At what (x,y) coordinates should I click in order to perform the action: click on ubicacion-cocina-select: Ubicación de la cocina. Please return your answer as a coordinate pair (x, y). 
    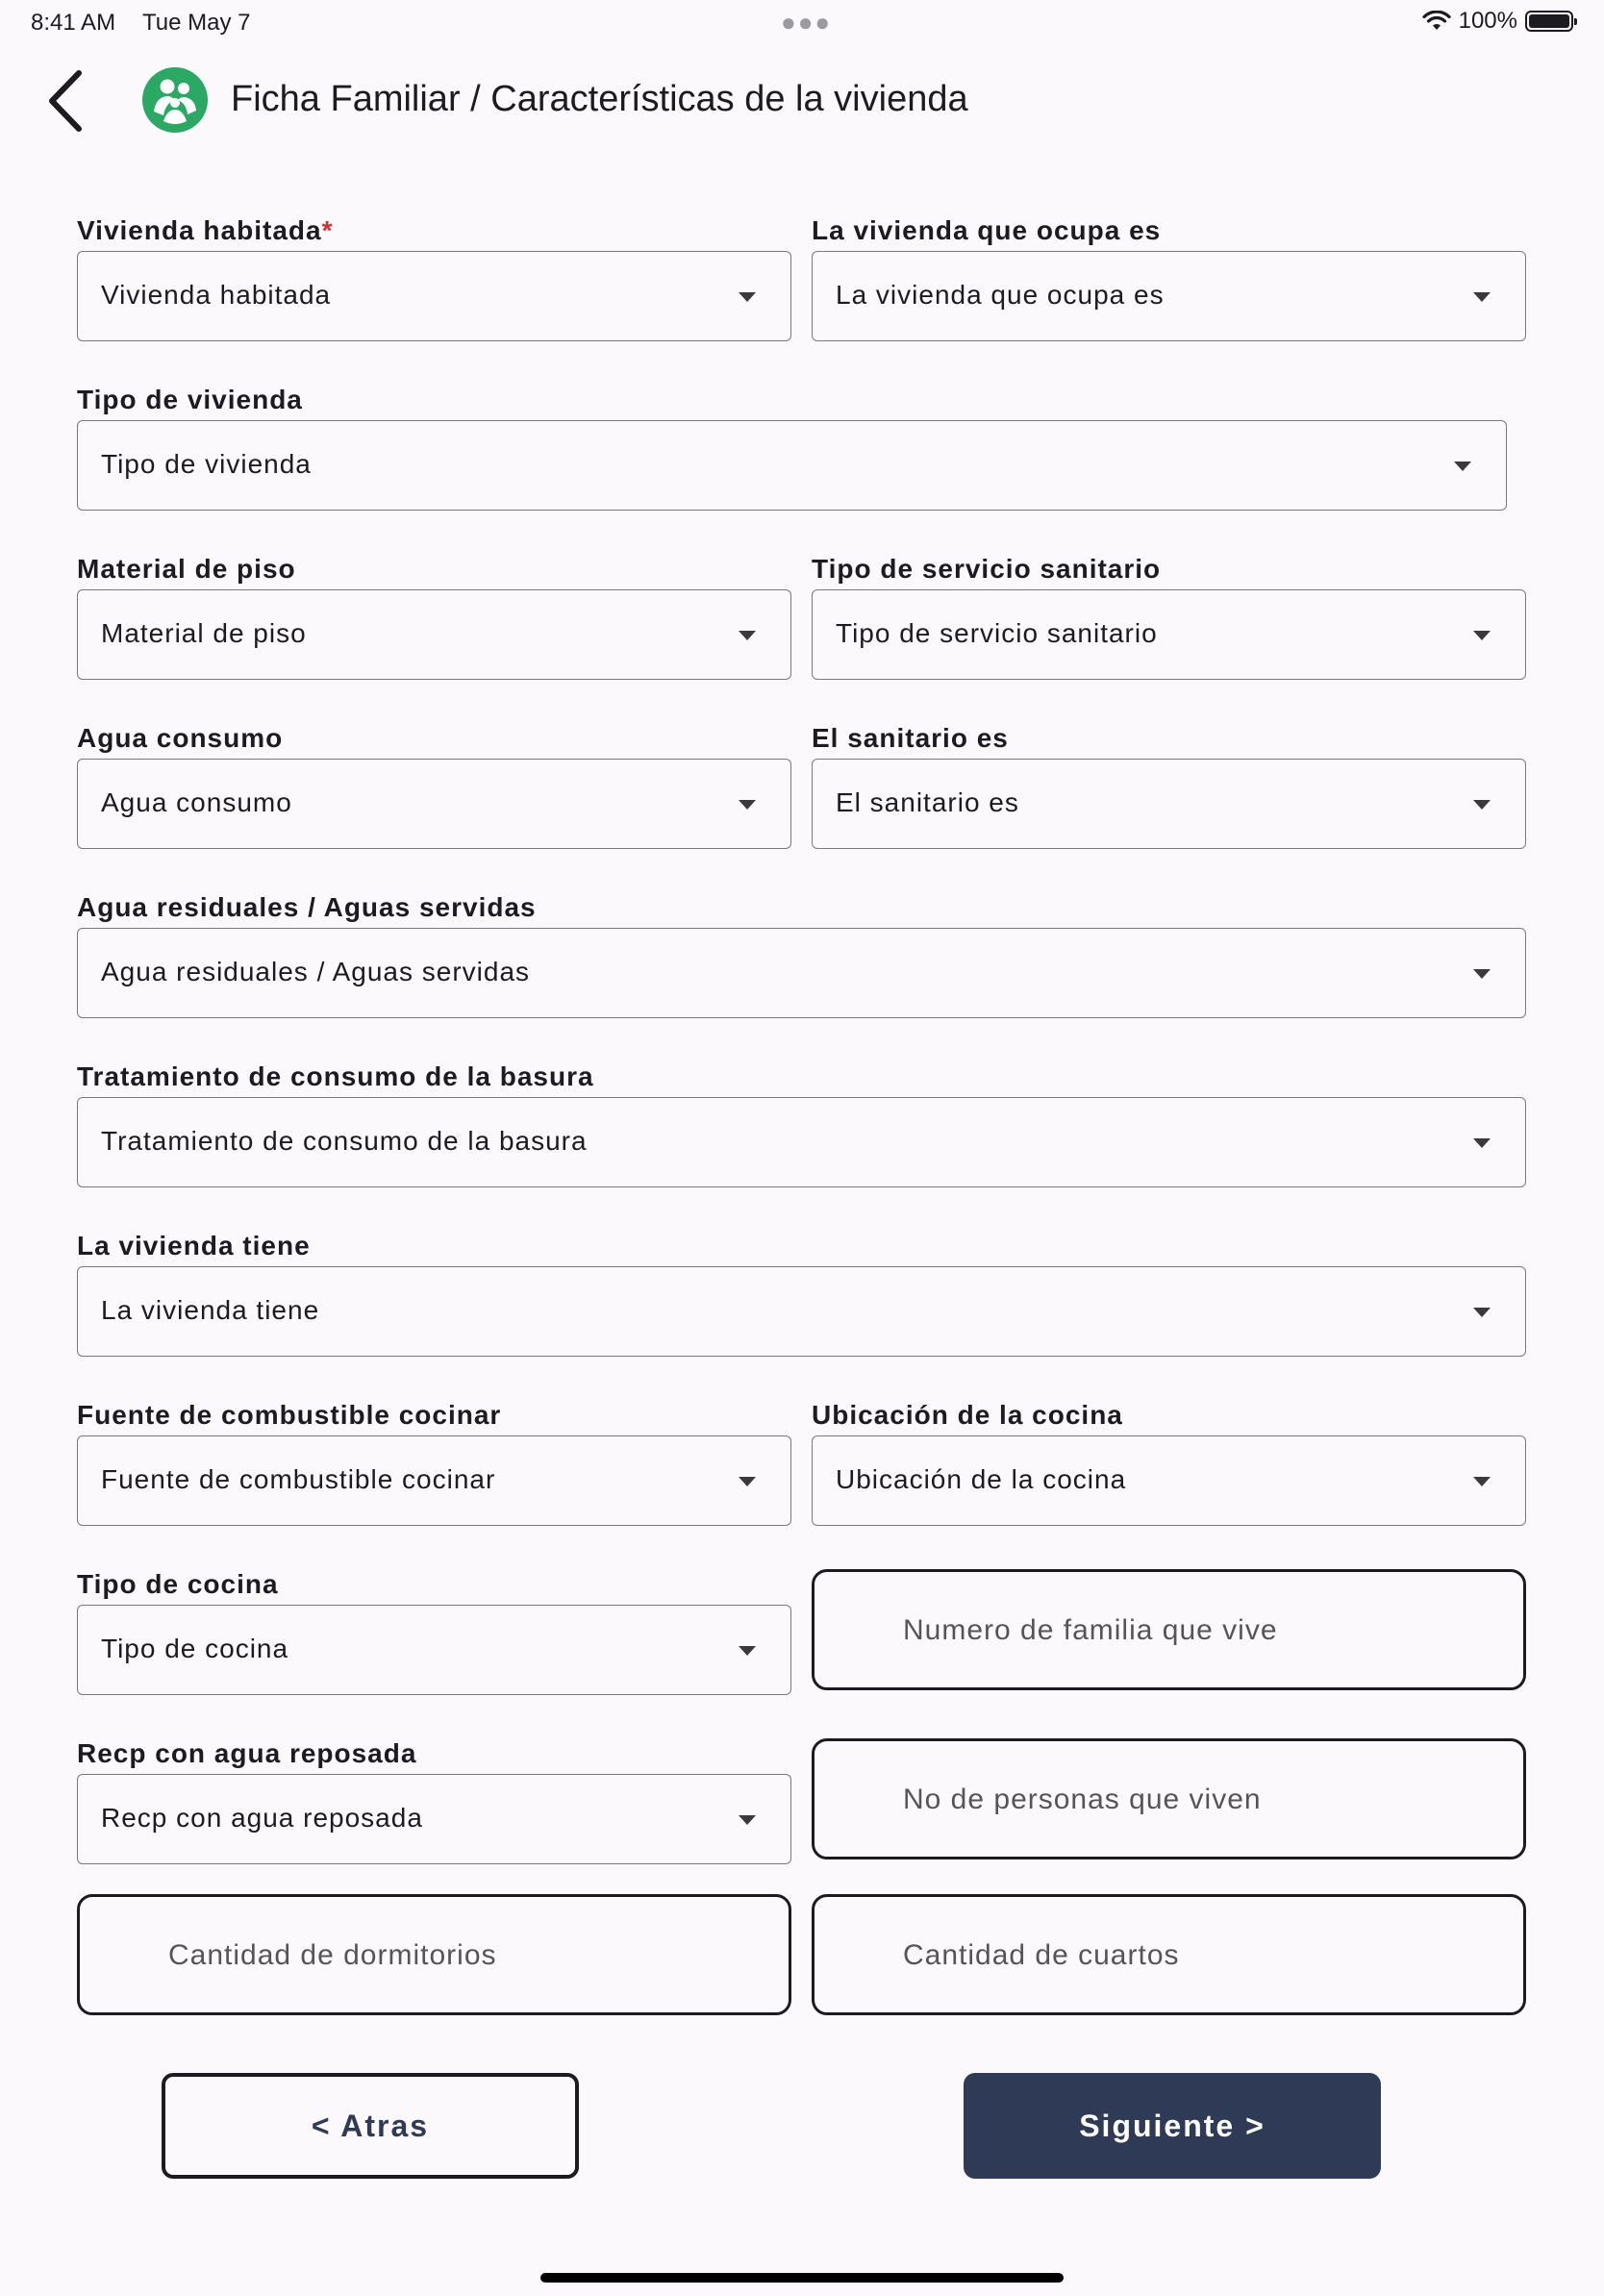
    Looking at the image, I should click on (1169, 1480).